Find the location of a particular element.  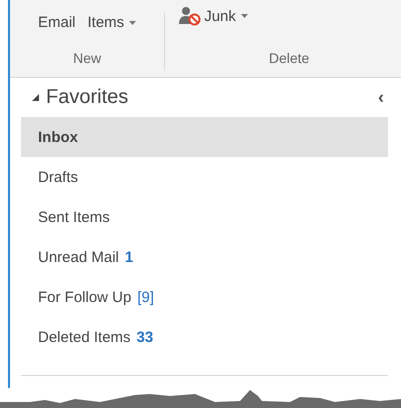

folder-item: Unread Mail 1 is located at coordinates (204, 257).